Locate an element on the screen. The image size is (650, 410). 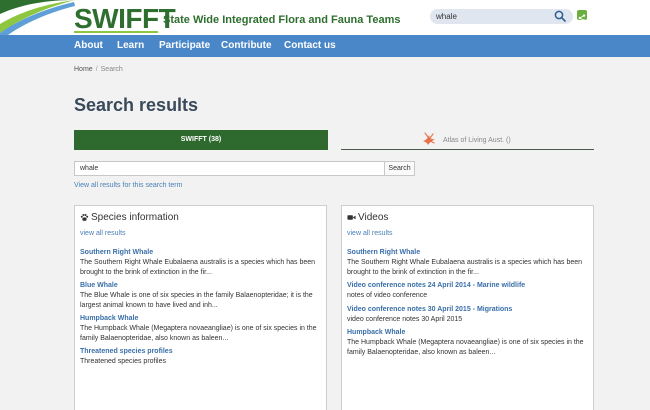
tab-atlas-of-living-australia: Atlas of Living Aust. () is located at coordinates (467, 140).